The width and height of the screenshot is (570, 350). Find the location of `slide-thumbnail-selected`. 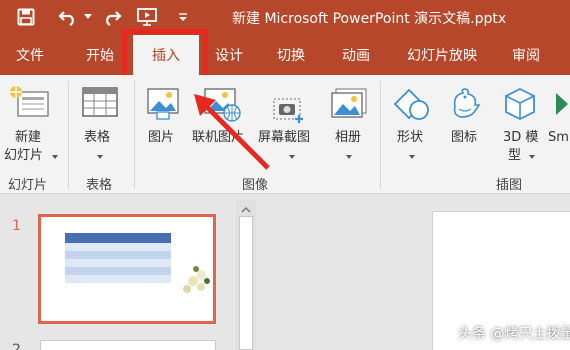

slide-thumbnail-selected is located at coordinates (127, 269).